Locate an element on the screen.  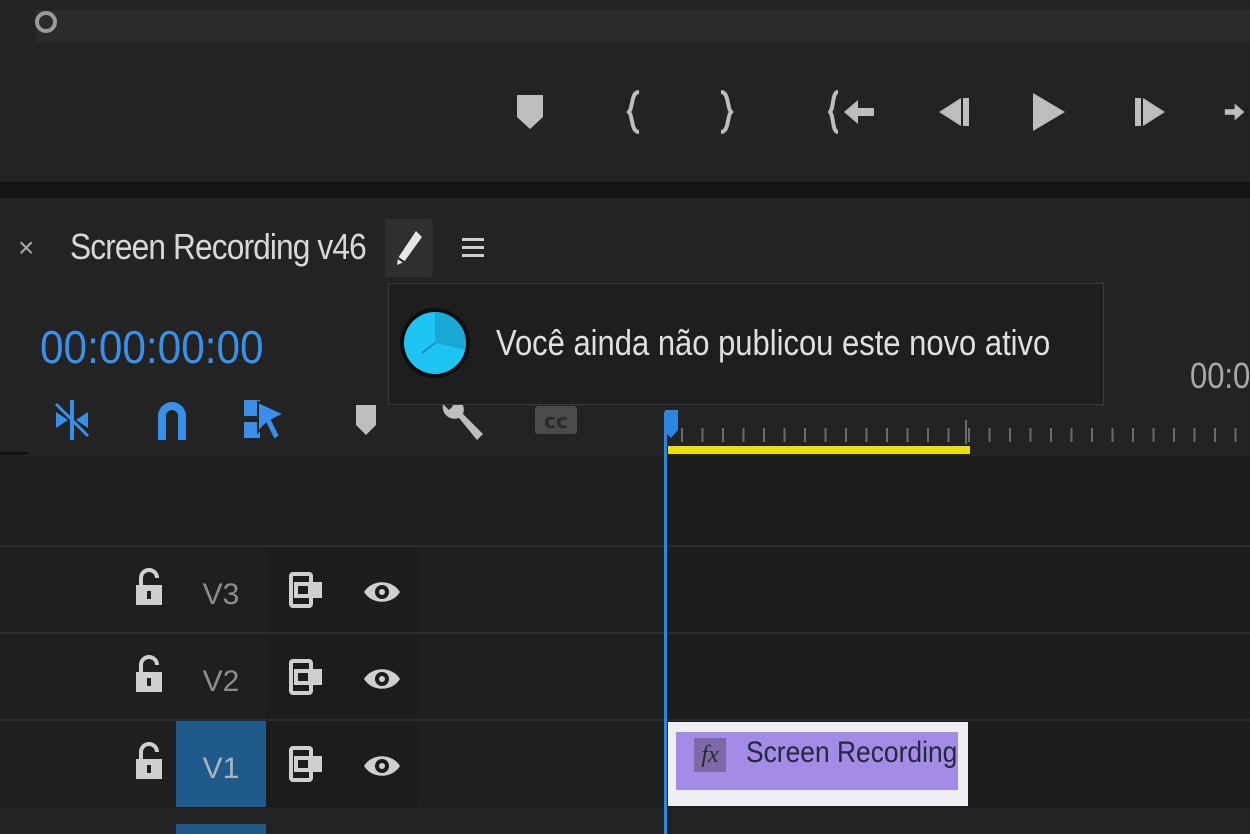
header-divider is located at coordinates (14, 453).